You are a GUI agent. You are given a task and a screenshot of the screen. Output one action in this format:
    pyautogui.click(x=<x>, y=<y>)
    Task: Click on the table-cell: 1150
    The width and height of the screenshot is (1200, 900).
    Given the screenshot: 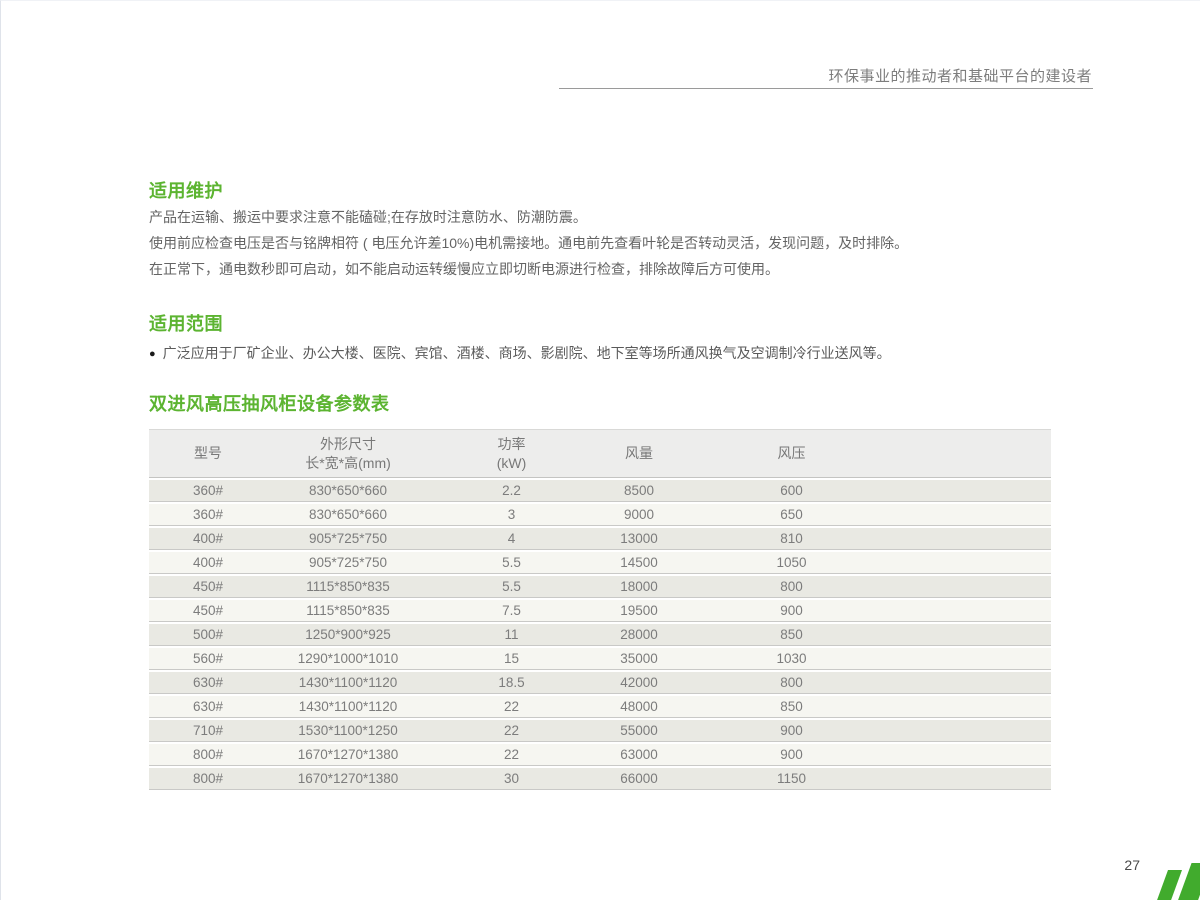 What is the action you would take?
    pyautogui.click(x=791, y=778)
    